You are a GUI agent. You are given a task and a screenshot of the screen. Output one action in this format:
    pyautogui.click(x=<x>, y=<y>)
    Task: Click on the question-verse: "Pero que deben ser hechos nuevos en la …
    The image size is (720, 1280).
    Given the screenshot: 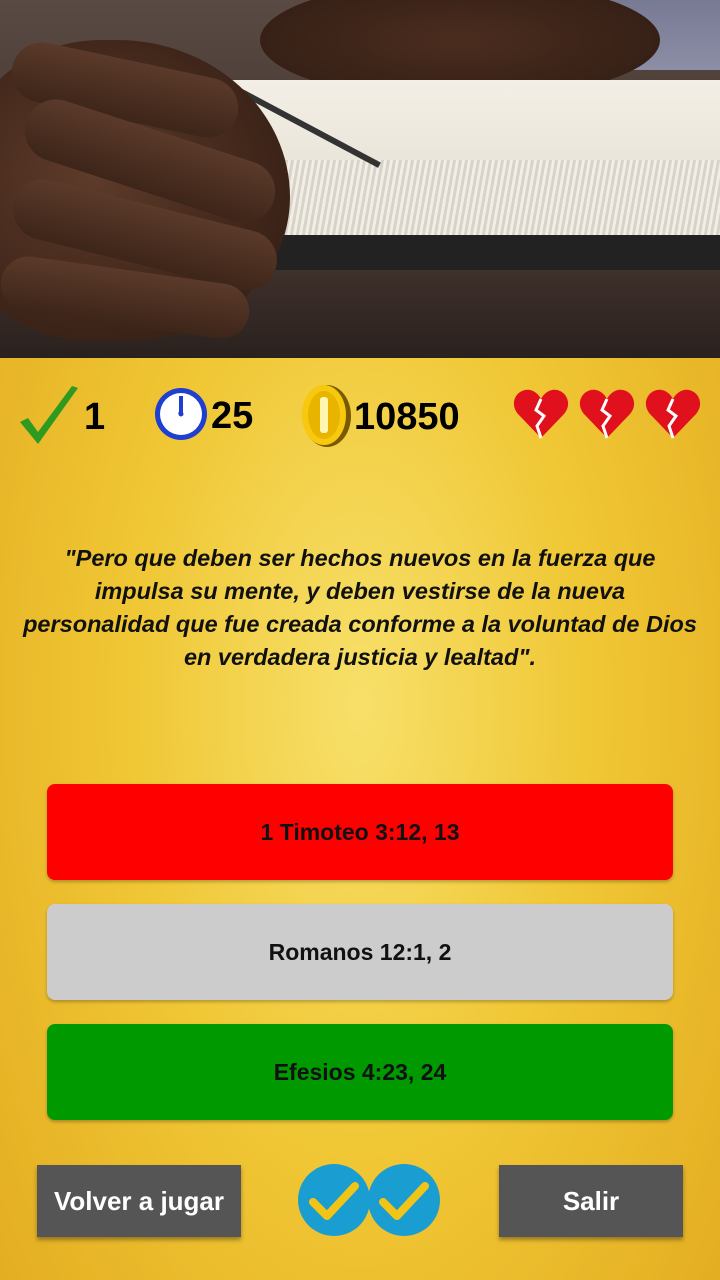 What is the action you would take?
    pyautogui.click(x=360, y=607)
    